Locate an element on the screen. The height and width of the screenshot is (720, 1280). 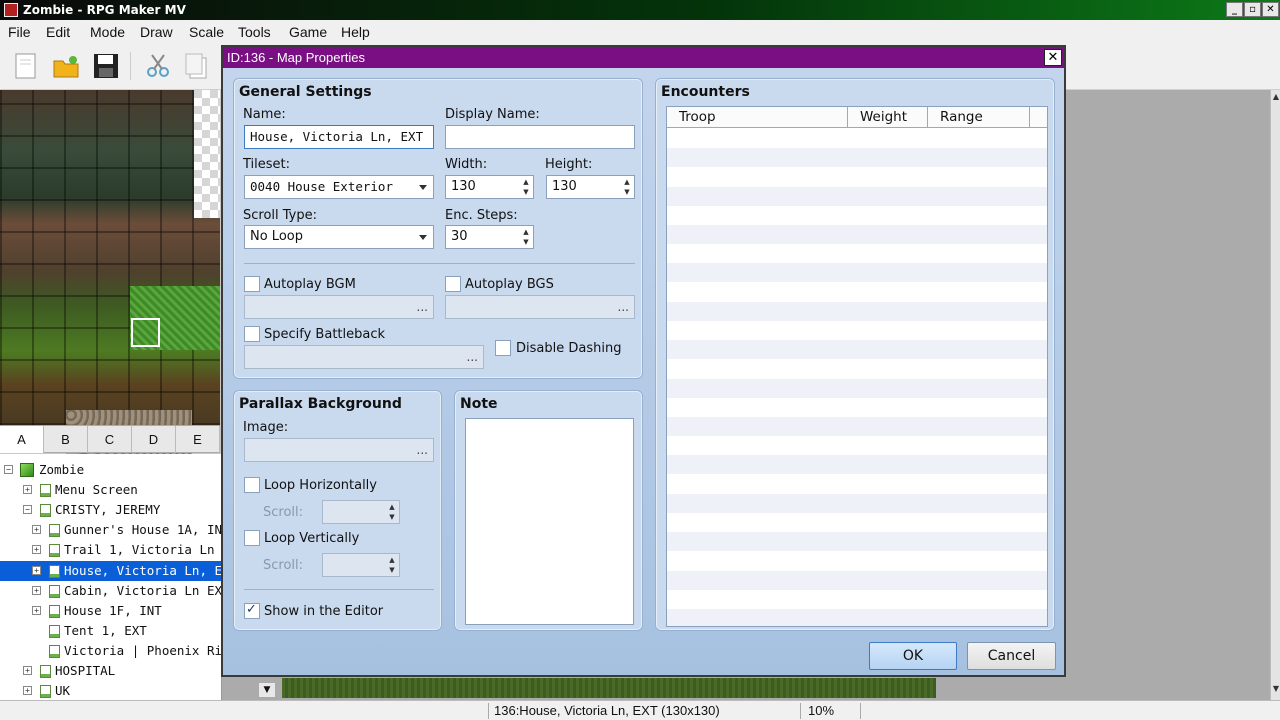
menu-game: Game is located at coordinates (308, 32).